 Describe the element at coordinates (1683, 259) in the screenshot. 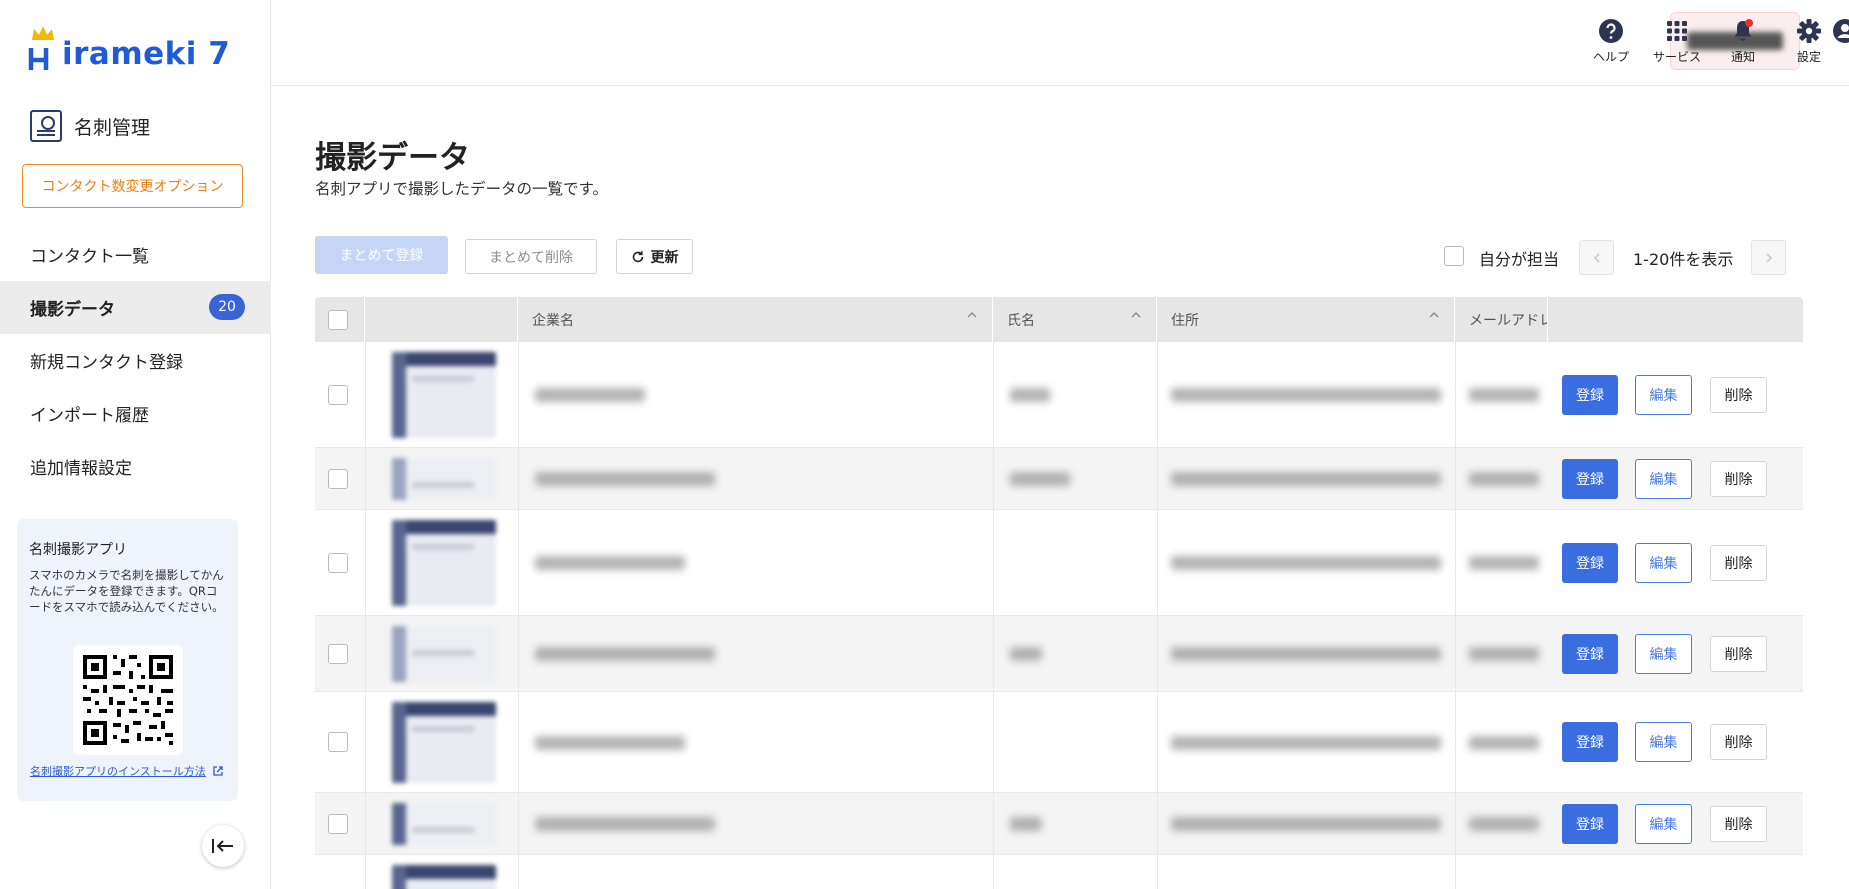

I see `pagination-info: 1-20件を表示` at that location.